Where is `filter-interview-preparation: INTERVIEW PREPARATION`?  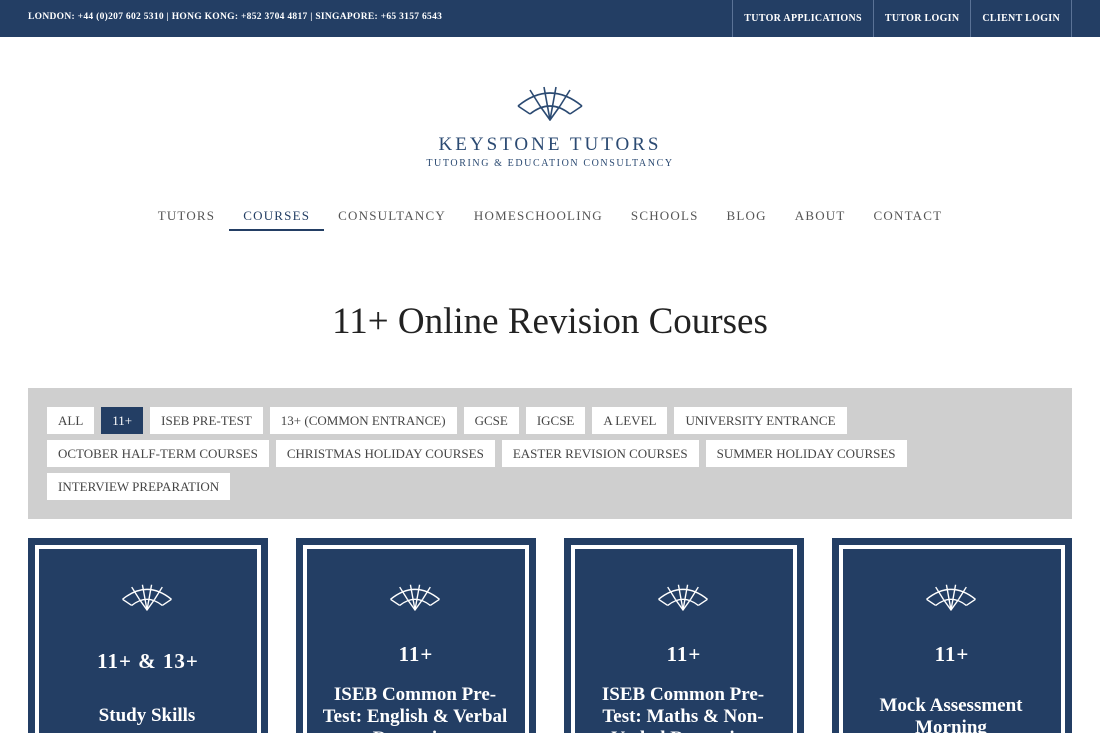 filter-interview-preparation: INTERVIEW PREPARATION is located at coordinates (139, 486).